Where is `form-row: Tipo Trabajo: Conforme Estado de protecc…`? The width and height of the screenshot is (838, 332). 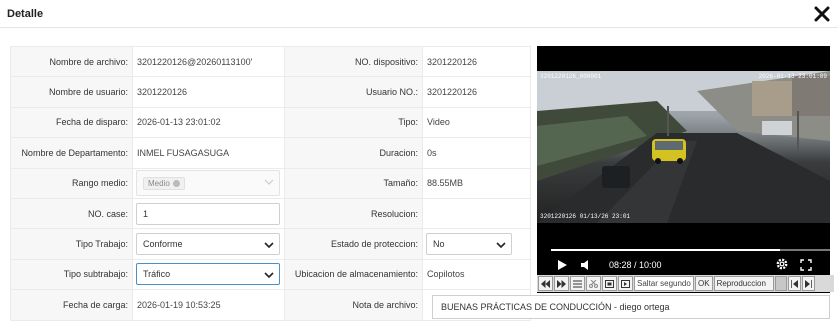 form-row: Tipo Trabajo: Conforme Estado de protecc… is located at coordinates (270, 244).